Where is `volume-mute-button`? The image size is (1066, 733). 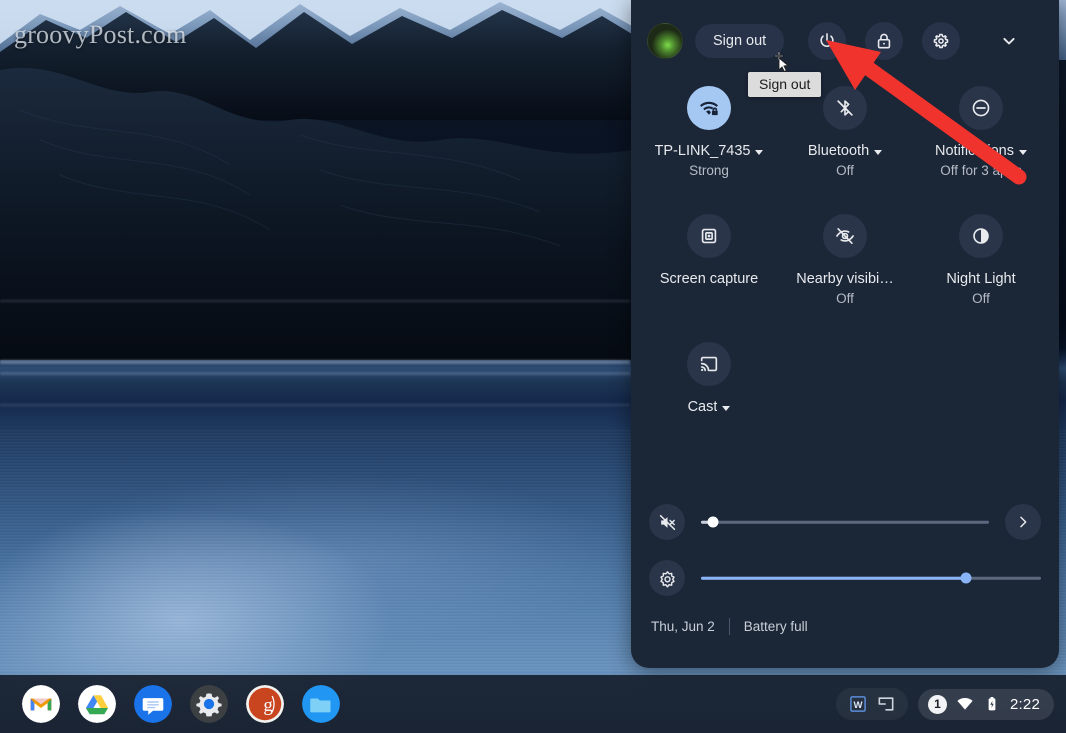 volume-mute-button is located at coordinates (667, 522).